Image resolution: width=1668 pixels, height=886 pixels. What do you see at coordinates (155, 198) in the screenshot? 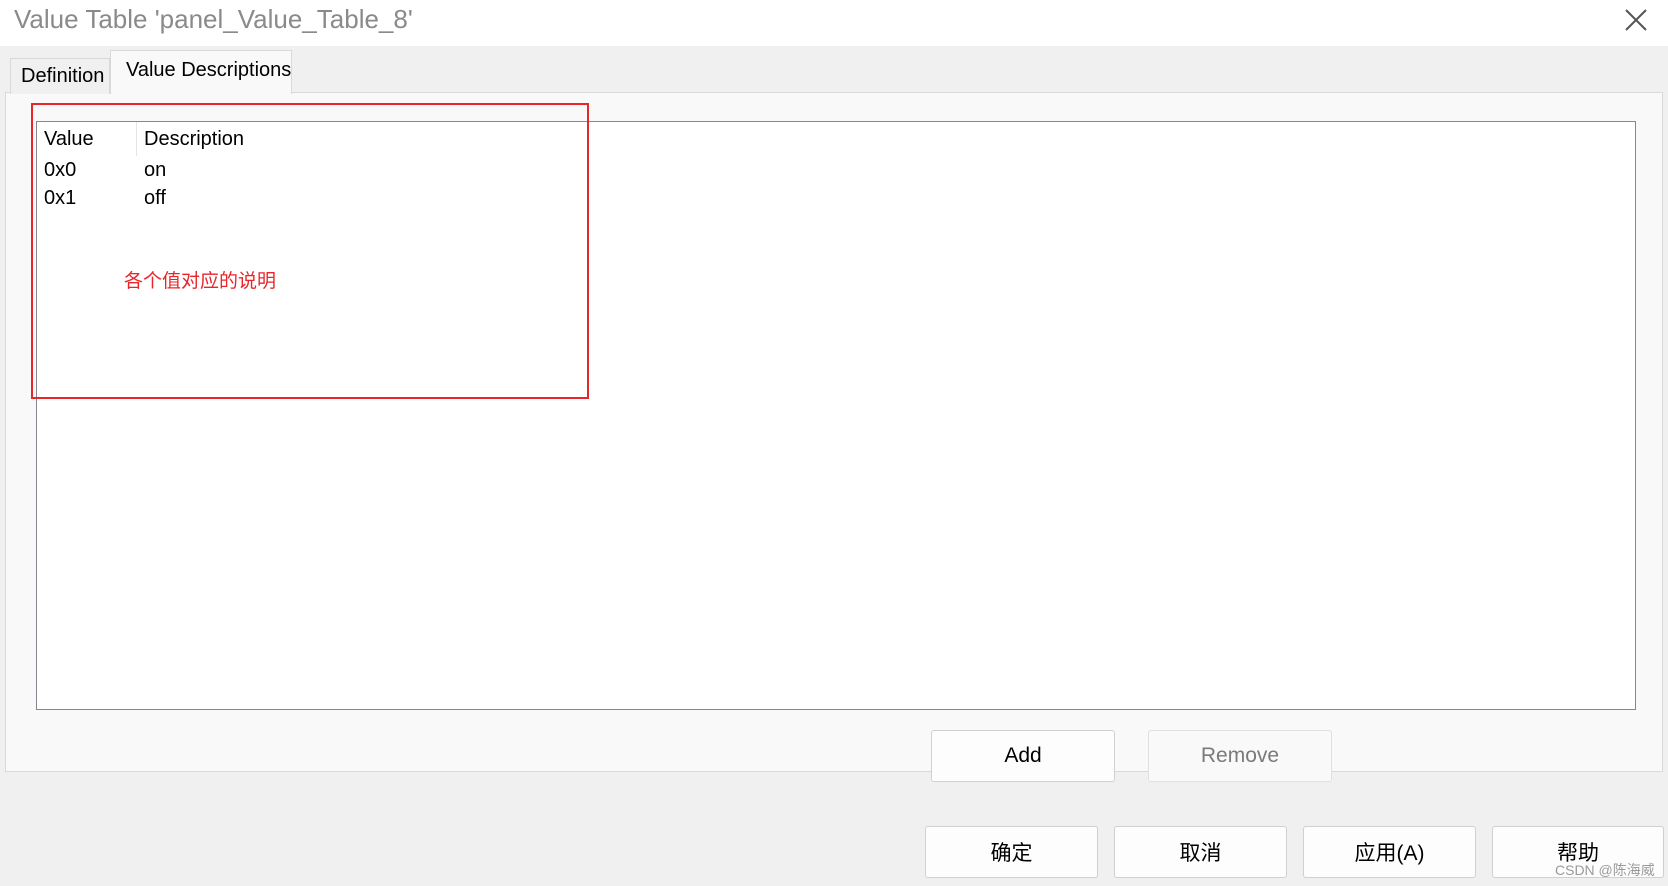
I see `row-description: off` at bounding box center [155, 198].